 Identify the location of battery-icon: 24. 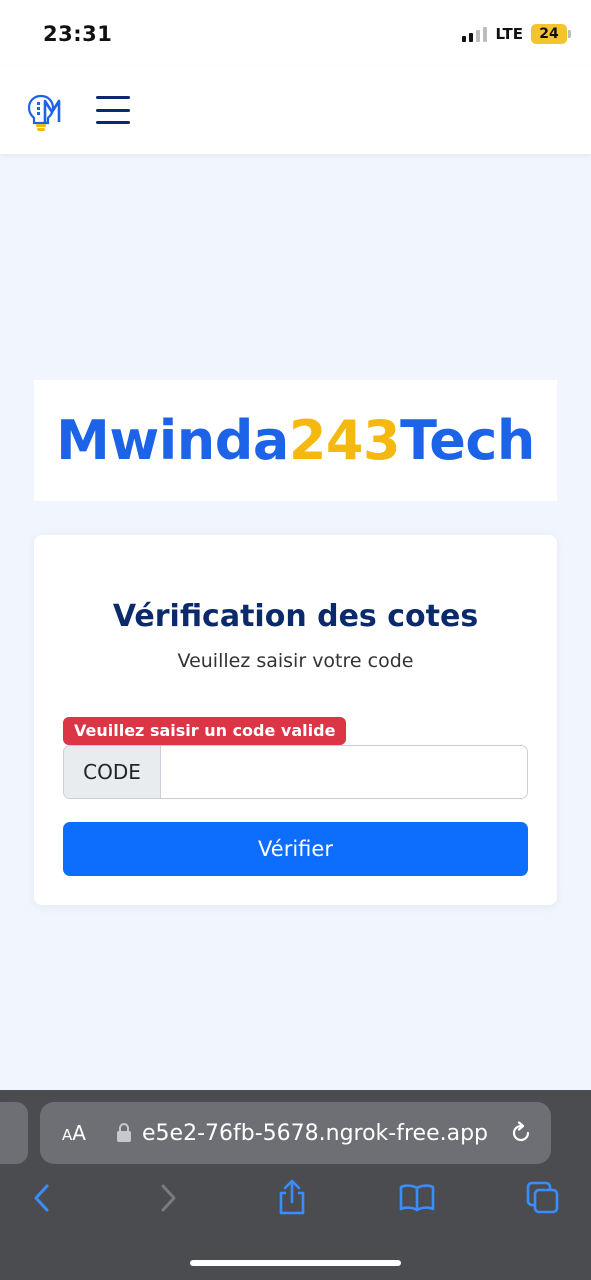
(551, 34).